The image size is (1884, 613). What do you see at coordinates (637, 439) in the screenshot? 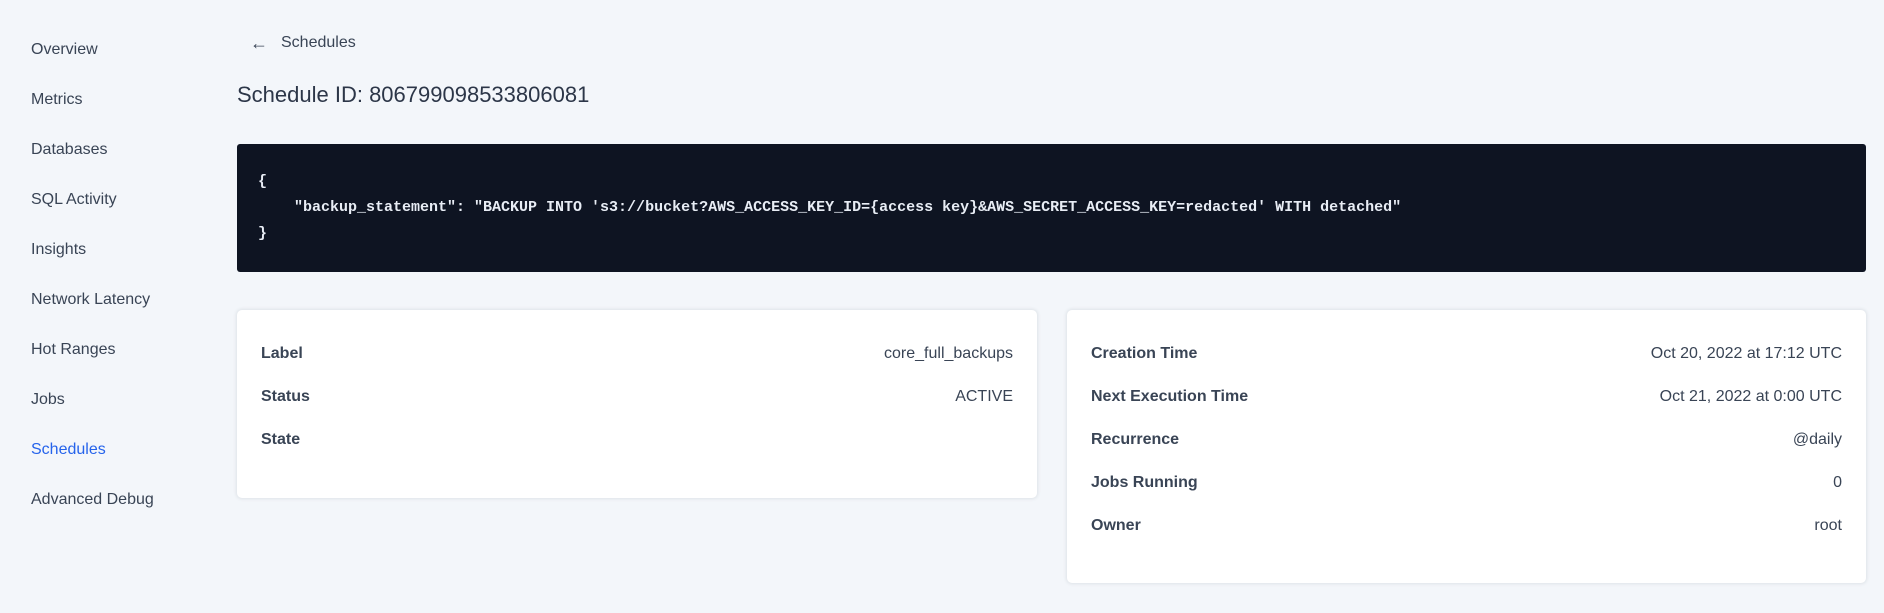
I see `detail-row-state: State` at bounding box center [637, 439].